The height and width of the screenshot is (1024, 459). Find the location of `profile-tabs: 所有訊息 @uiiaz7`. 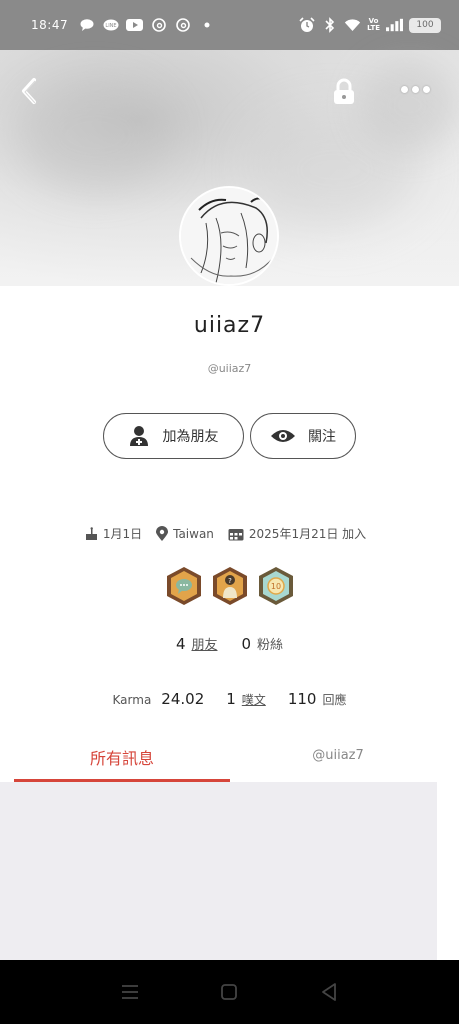

profile-tabs: 所有訊息 @uiiaz7 is located at coordinates (229, 763).